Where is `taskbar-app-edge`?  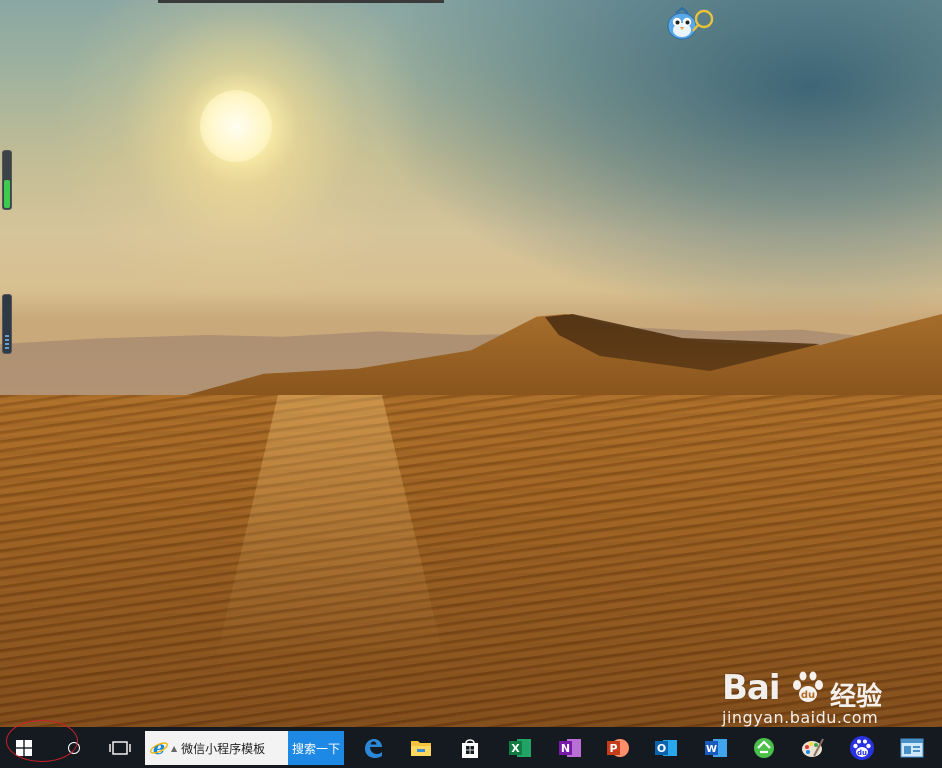 taskbar-app-edge is located at coordinates (373, 747).